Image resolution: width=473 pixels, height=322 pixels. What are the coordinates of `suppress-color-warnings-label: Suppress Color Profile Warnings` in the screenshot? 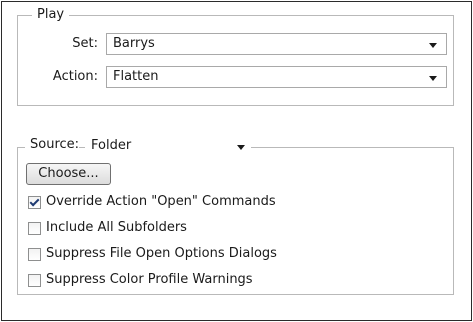 It's located at (149, 279).